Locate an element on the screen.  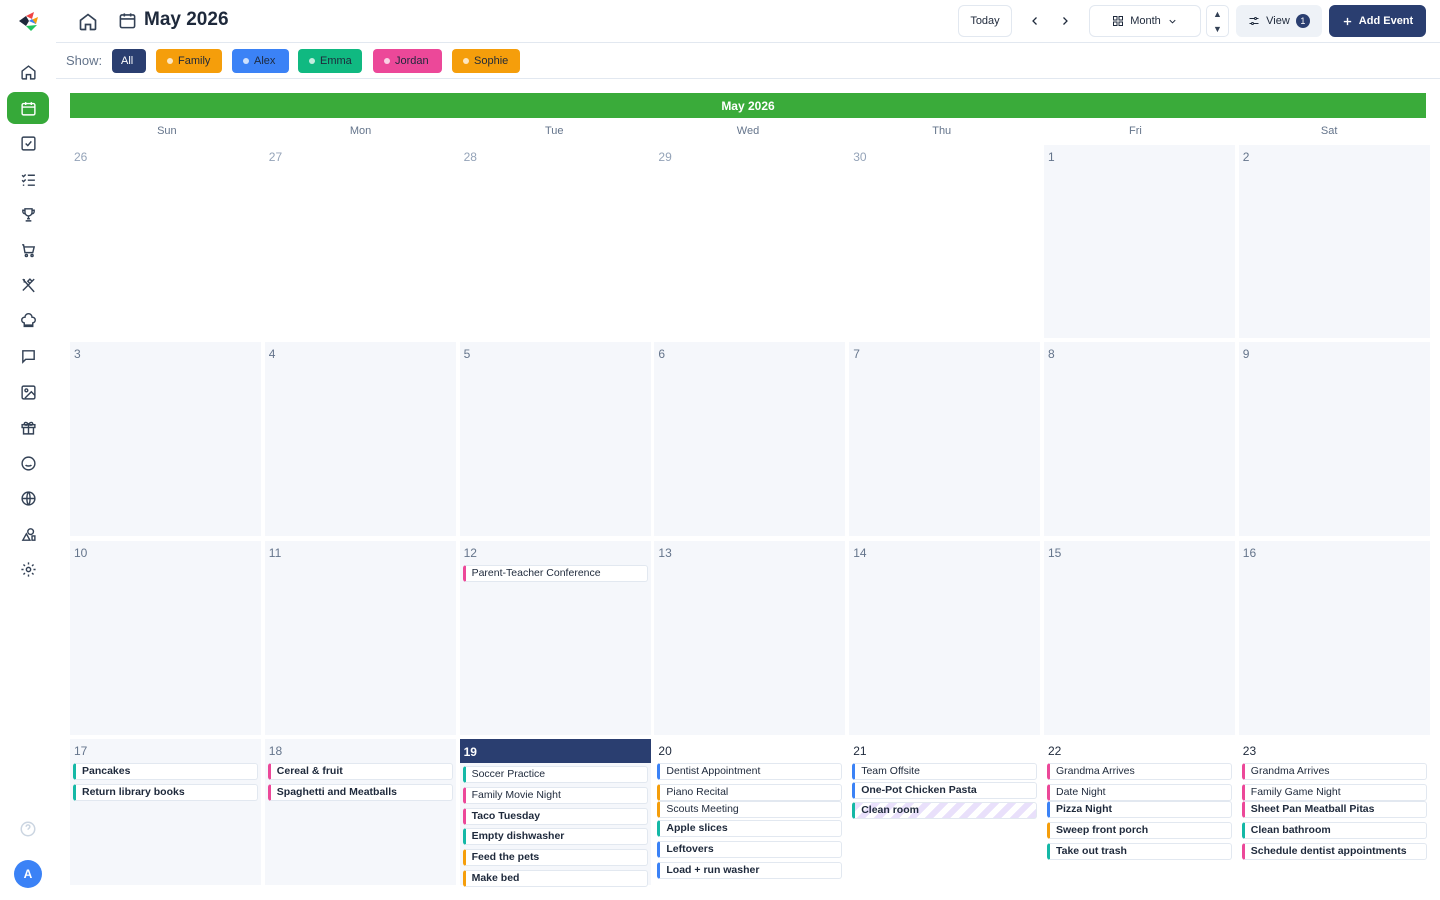
filter-chip-label: Emma is located at coordinates (336, 61).